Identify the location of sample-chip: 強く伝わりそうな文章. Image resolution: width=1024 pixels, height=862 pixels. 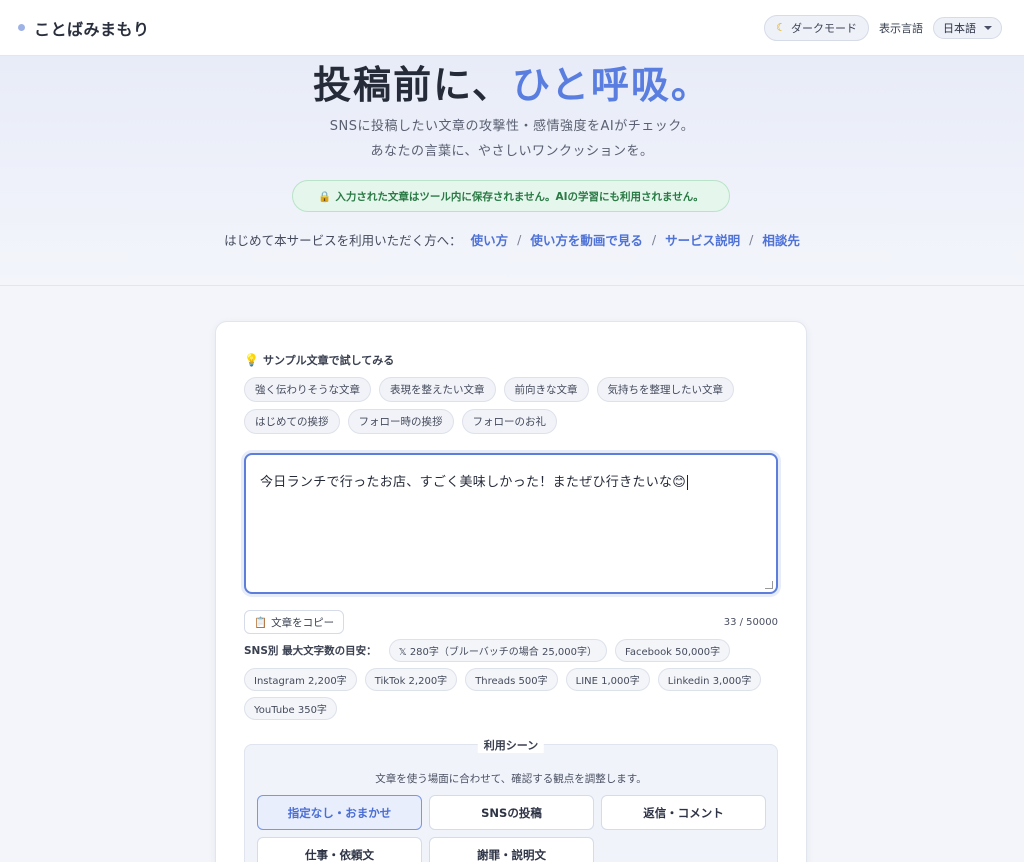
(307, 389).